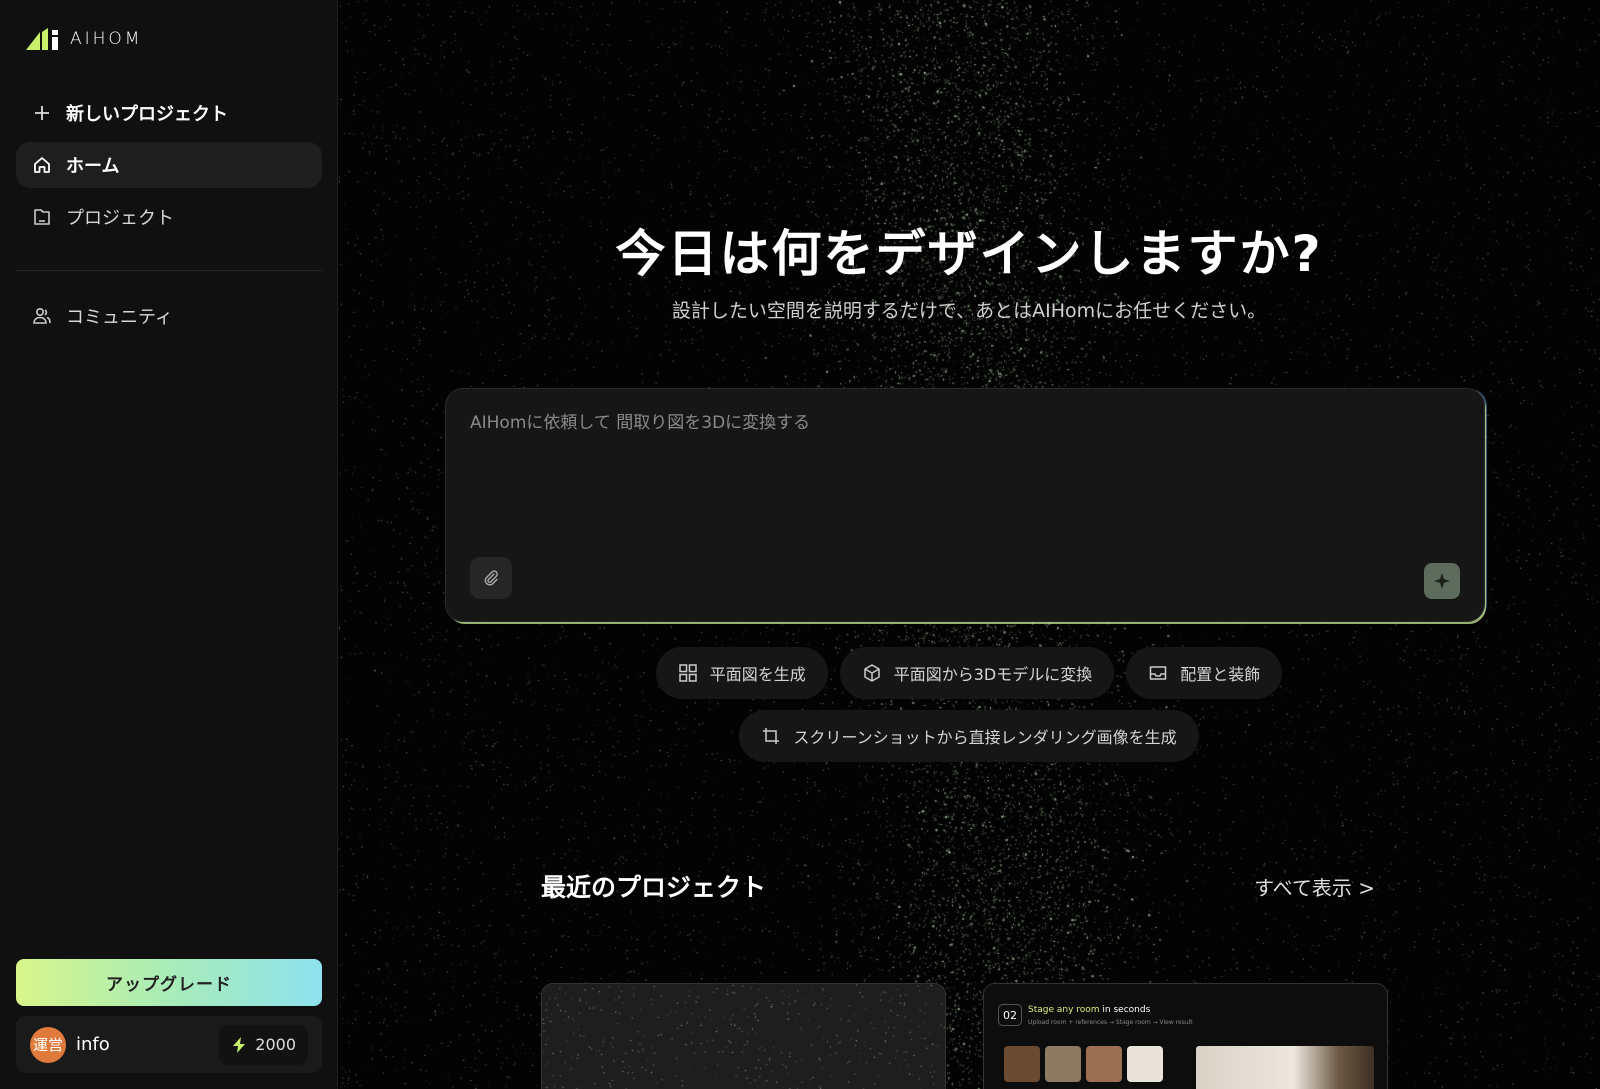 The height and width of the screenshot is (1089, 1600). What do you see at coordinates (1220, 674) in the screenshot?
I see `chip-label: 配置と装飾` at bounding box center [1220, 674].